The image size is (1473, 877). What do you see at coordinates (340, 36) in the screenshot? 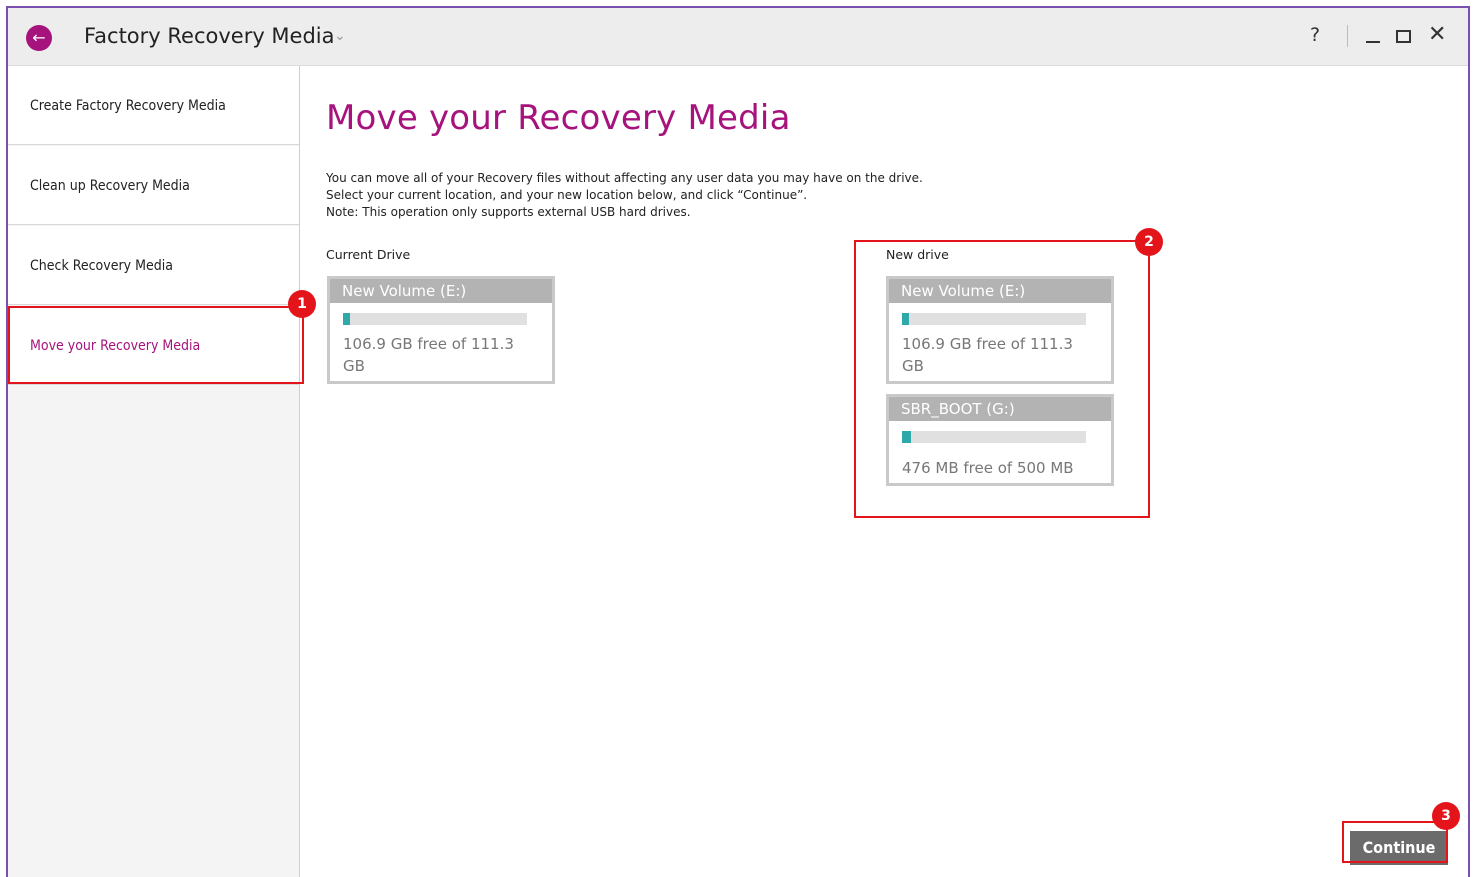
I see `chevron-down-icon: ⌄` at bounding box center [340, 36].